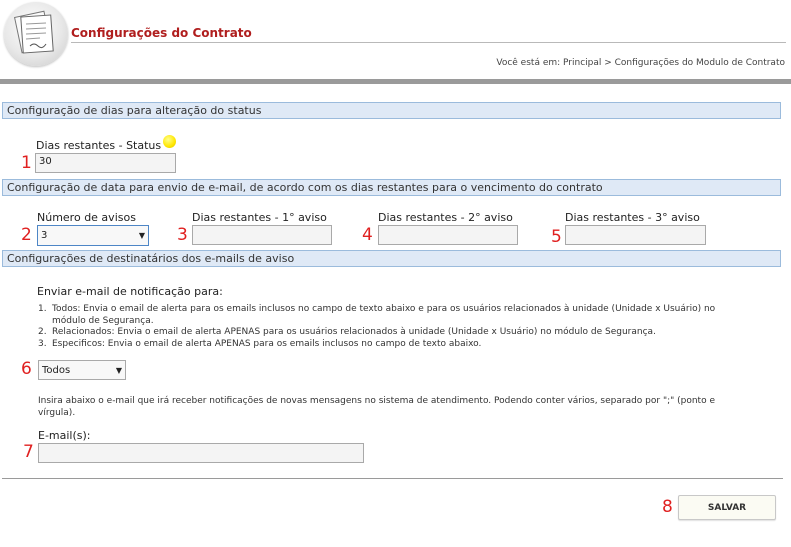 The width and height of the screenshot is (791, 547). What do you see at coordinates (367, 235) in the screenshot?
I see `marker-4: 4` at bounding box center [367, 235].